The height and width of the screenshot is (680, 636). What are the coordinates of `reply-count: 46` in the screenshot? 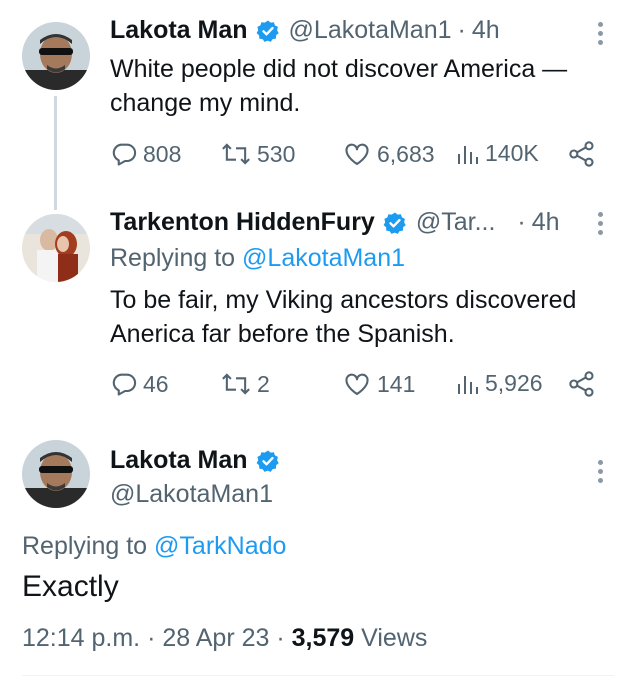 It's located at (156, 383).